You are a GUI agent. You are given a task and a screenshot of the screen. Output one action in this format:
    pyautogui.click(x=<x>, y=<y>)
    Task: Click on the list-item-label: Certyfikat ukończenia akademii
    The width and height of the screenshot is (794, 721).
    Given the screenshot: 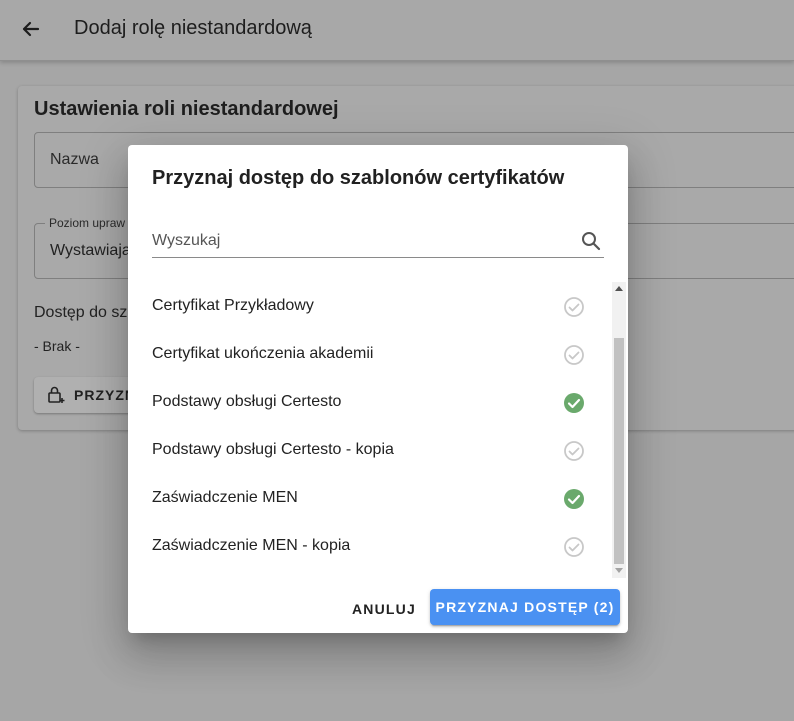 What is the action you would take?
    pyautogui.click(x=263, y=353)
    